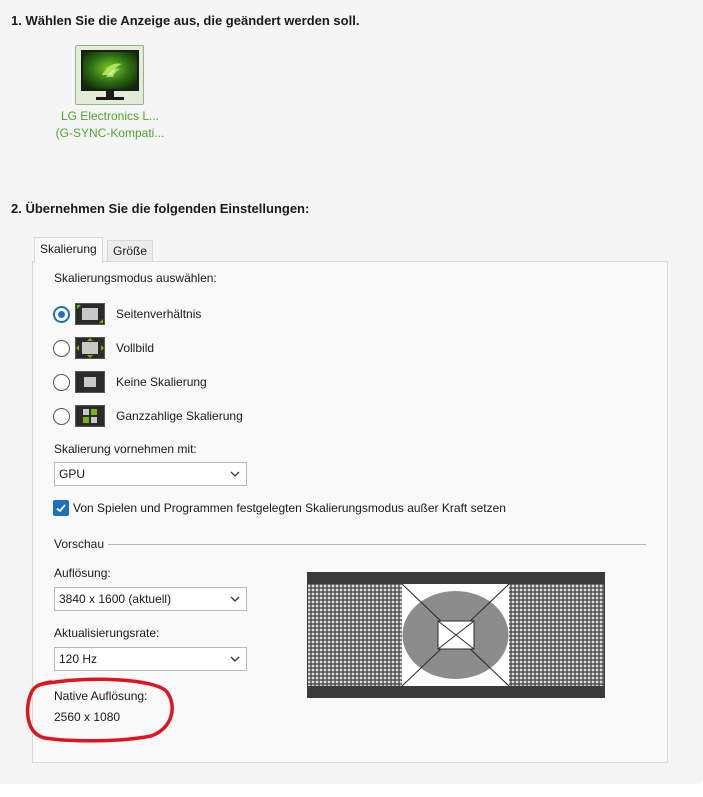  I want to click on radio-option-fullscreen: Vollbild, so click(103, 348).